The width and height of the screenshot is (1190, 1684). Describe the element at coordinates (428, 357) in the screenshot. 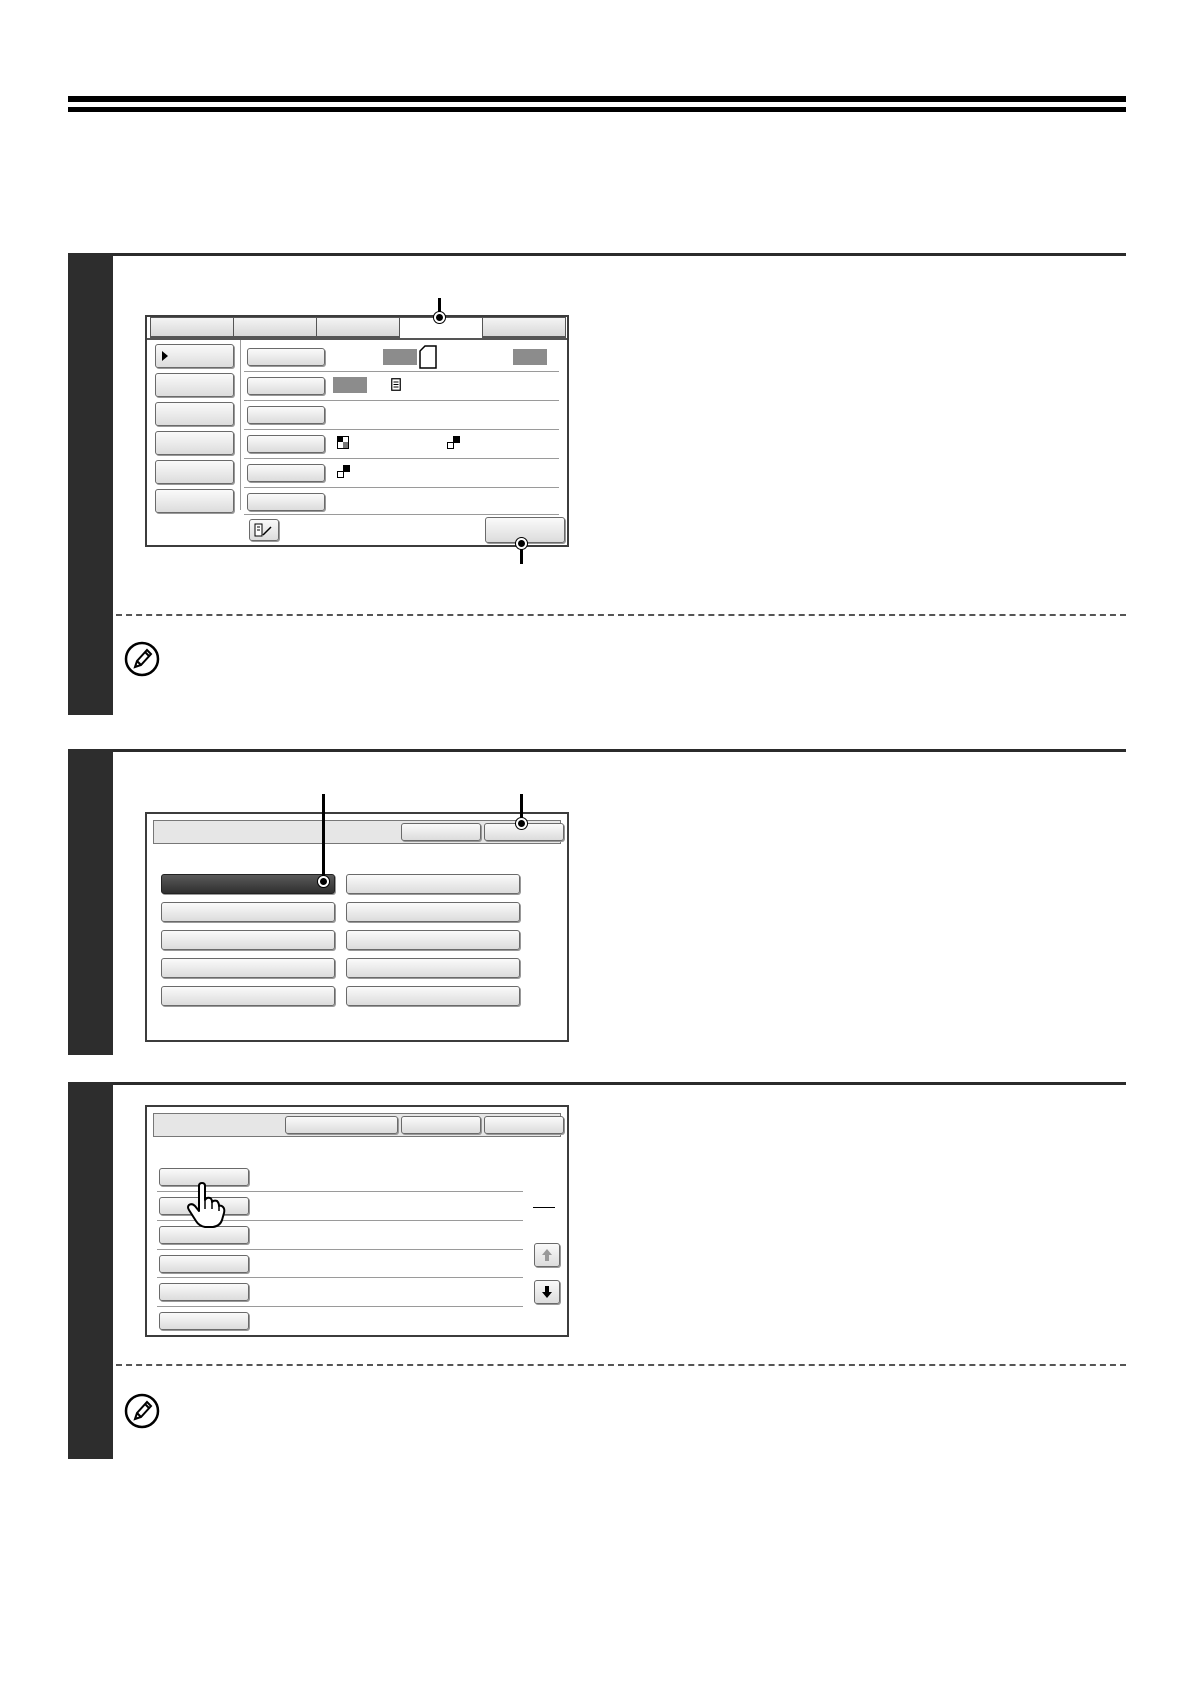

I see `original-orientation-icon` at that location.